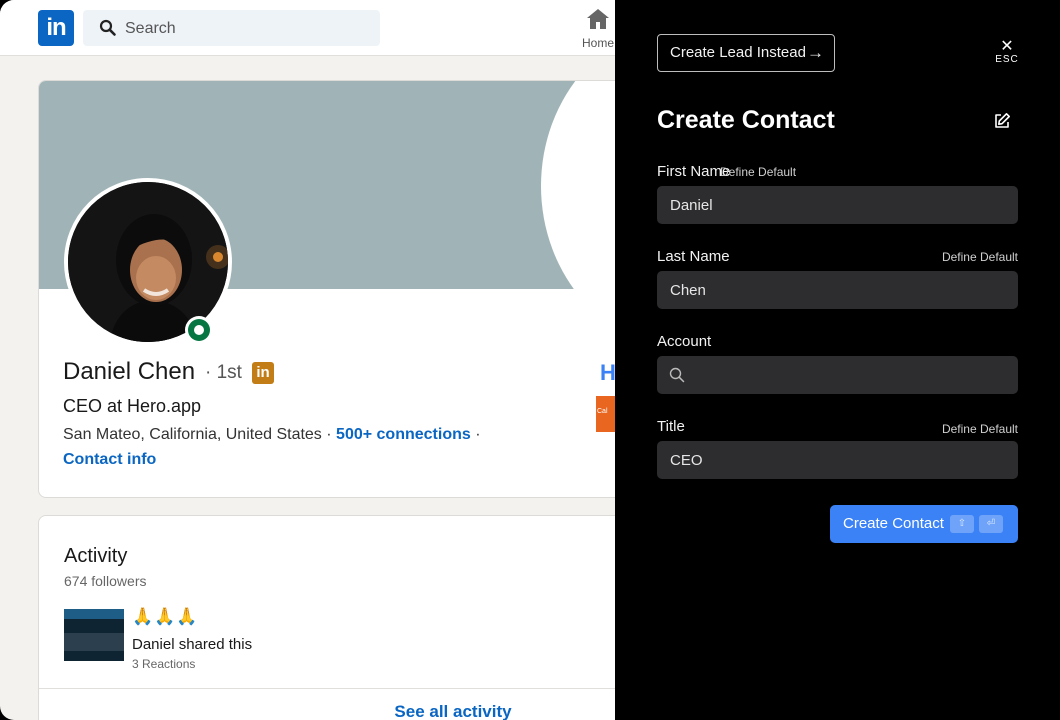 Image resolution: width=1060 pixels, height=720 pixels. I want to click on connections-link: 500+ connections, so click(403, 434).